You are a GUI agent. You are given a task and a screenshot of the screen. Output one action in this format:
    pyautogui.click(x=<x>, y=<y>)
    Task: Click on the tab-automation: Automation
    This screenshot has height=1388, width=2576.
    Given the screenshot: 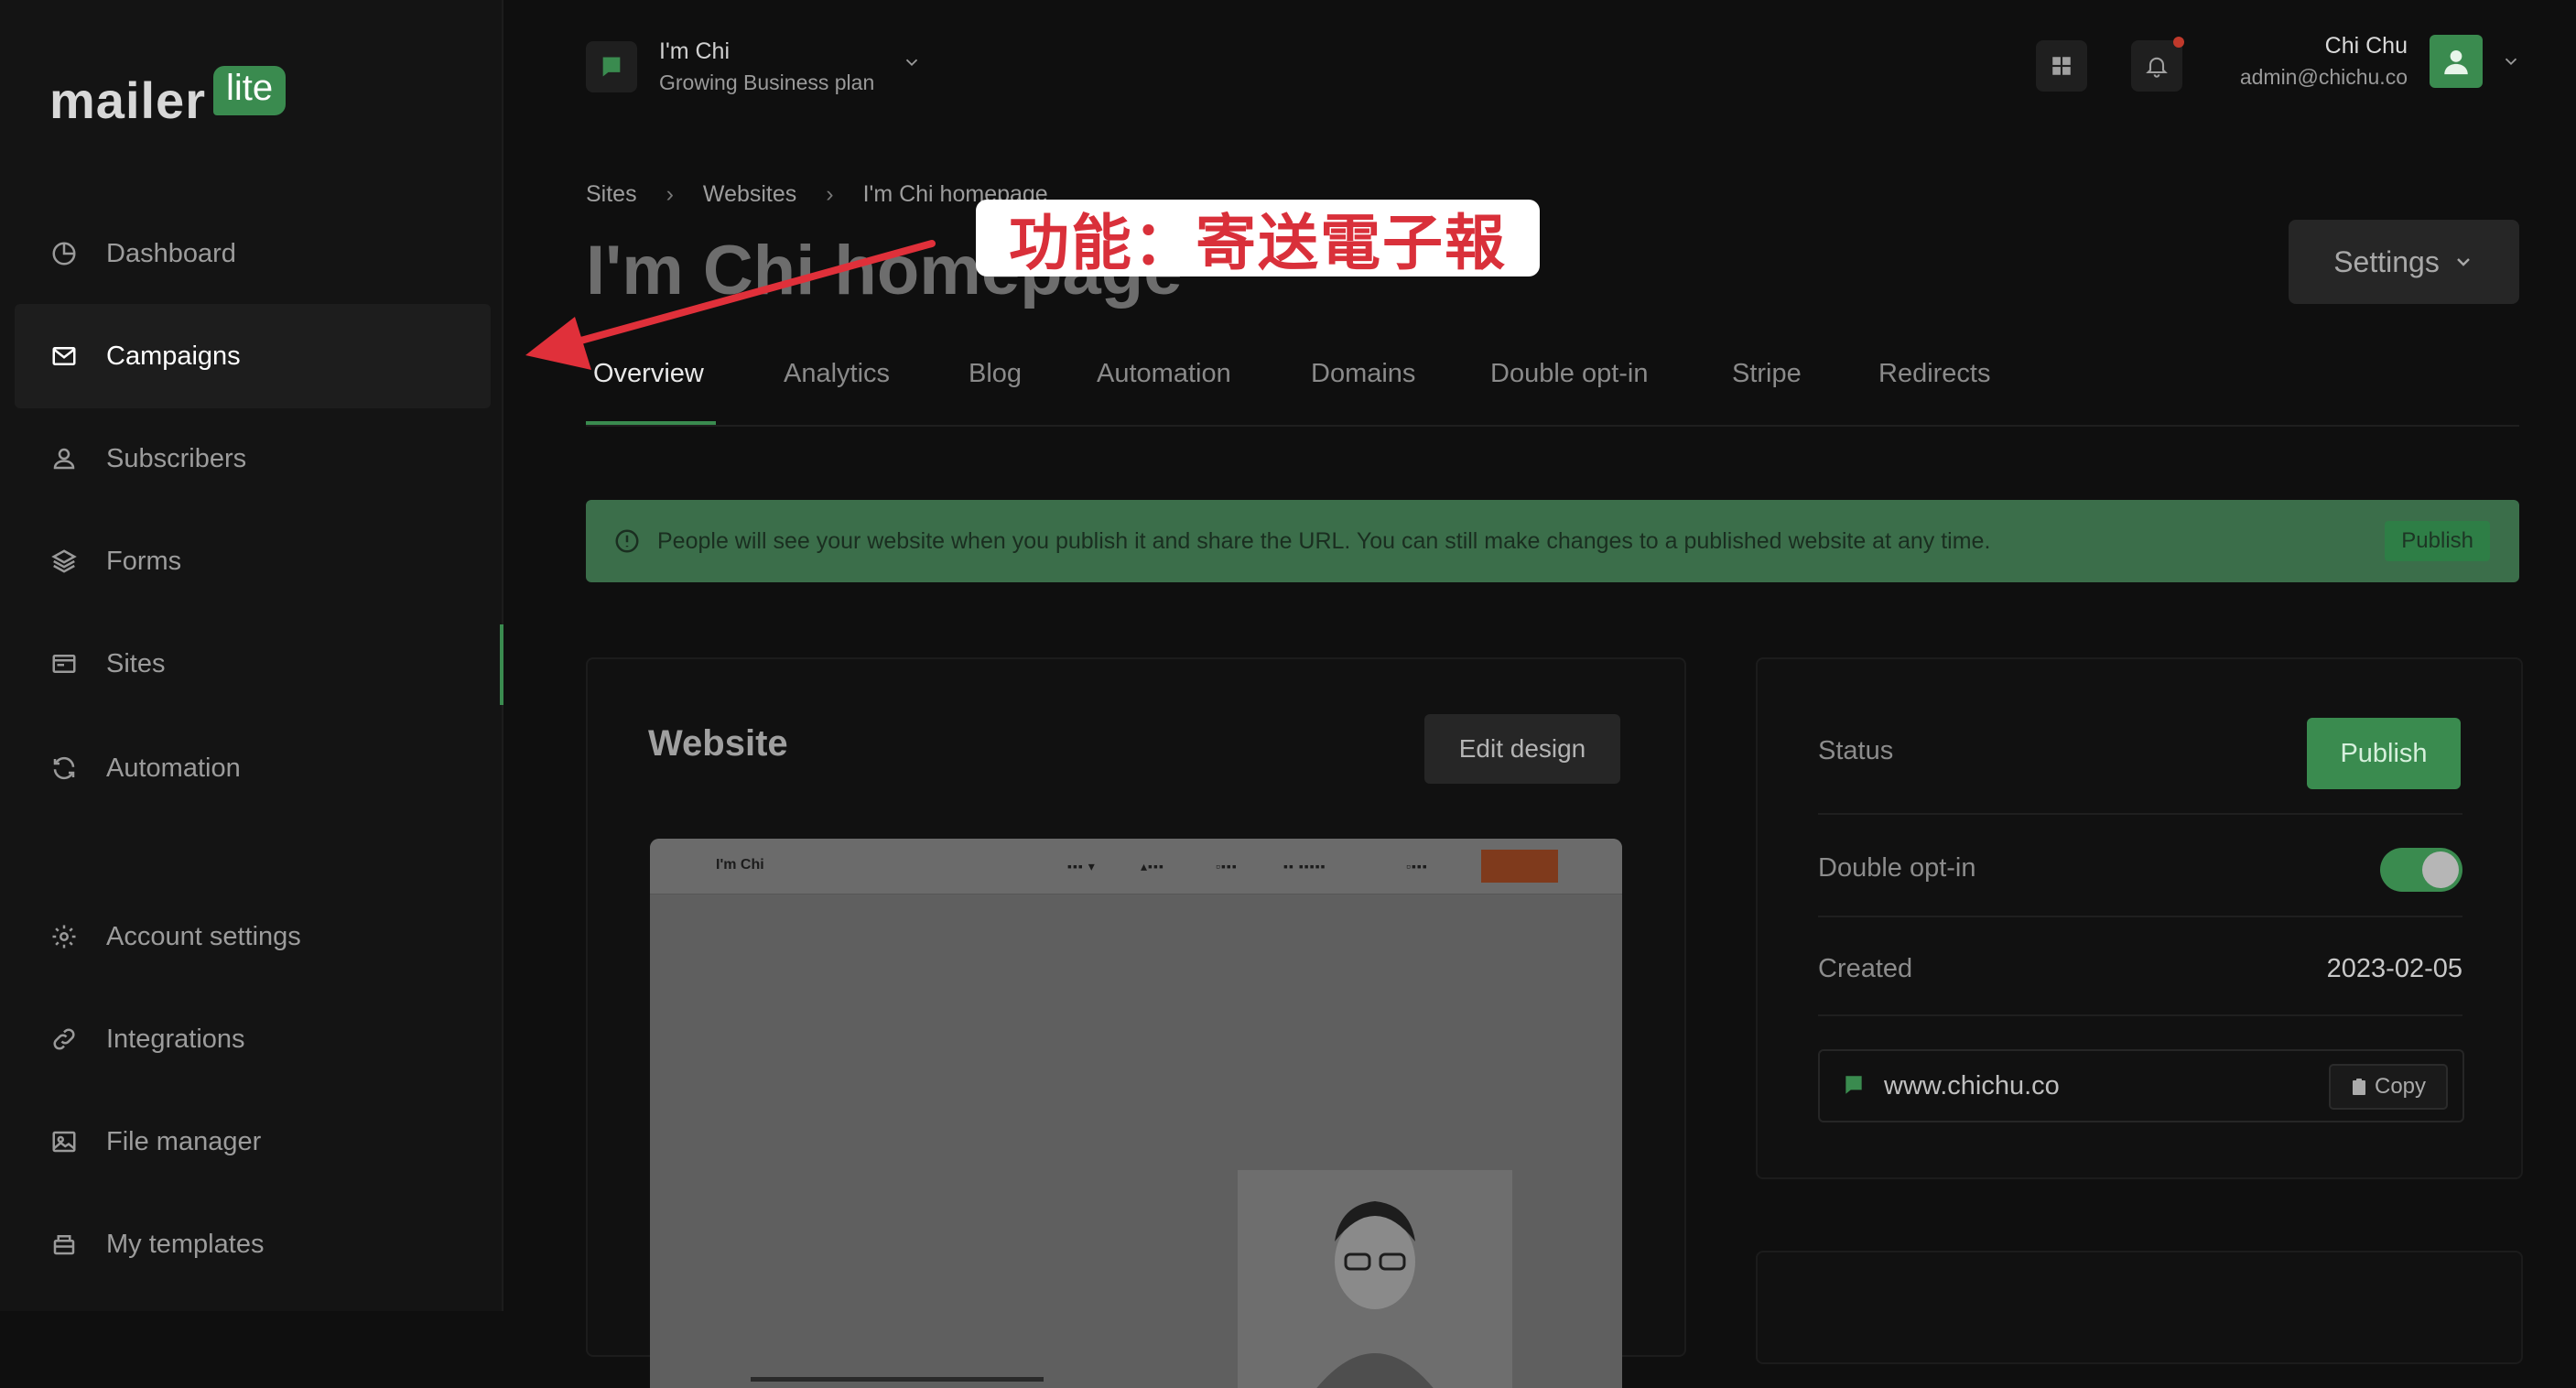 What is the action you would take?
    pyautogui.click(x=1164, y=374)
    